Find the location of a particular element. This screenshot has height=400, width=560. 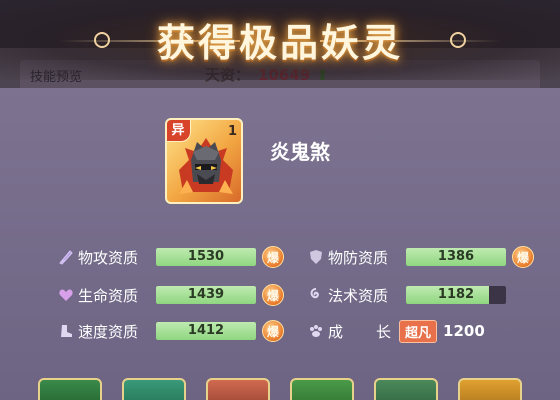

character-name: 炎鬼煞 is located at coordinates (300, 152).